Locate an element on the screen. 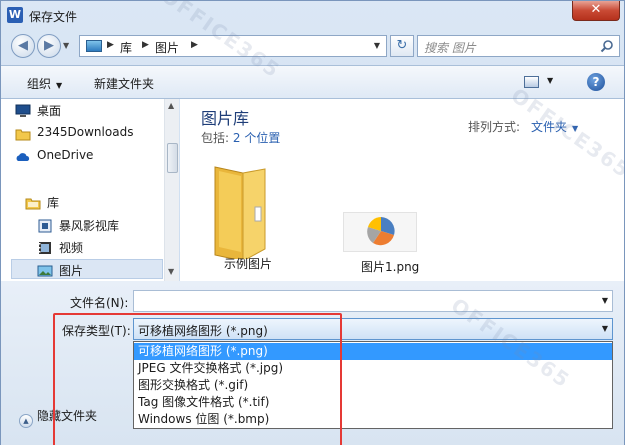 This screenshot has height=445, width=625. window-title: 保存文件 is located at coordinates (53, 17).